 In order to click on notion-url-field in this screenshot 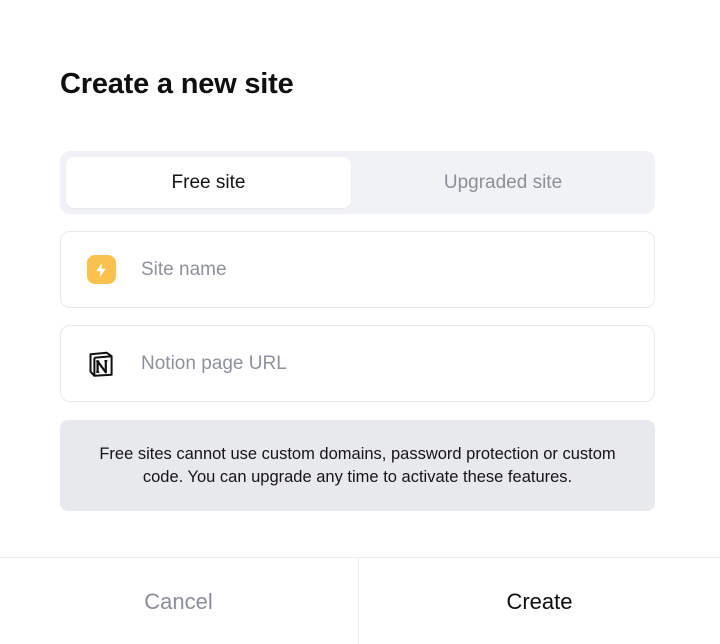, I will do `click(357, 363)`.